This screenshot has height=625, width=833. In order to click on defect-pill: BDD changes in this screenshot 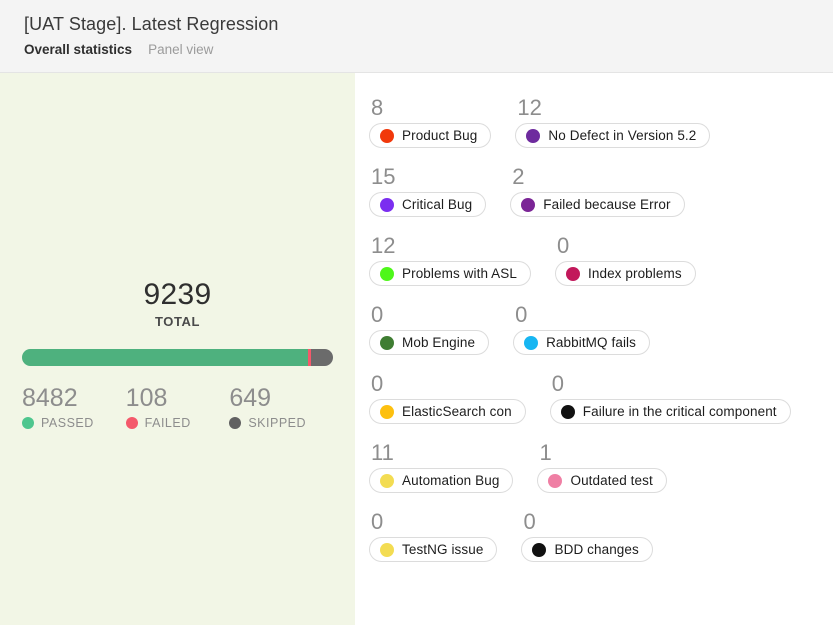, I will do `click(587, 549)`.